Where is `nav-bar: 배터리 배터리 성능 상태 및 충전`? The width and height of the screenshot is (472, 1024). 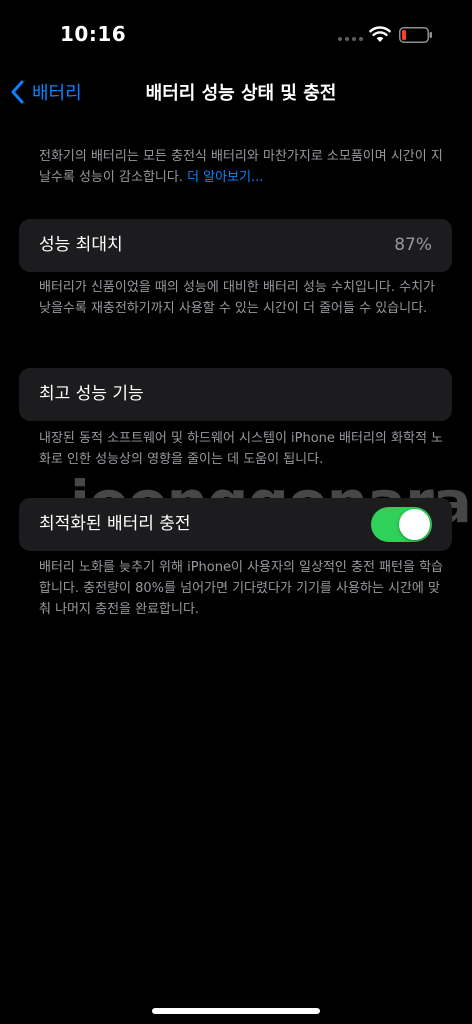
nav-bar: 배터리 배터리 성능 상태 및 충전 is located at coordinates (236, 92).